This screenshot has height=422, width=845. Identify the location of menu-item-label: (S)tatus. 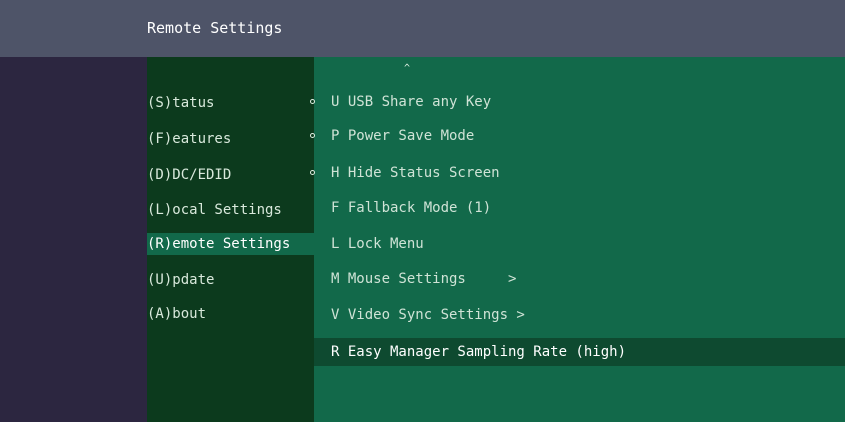
(181, 103).